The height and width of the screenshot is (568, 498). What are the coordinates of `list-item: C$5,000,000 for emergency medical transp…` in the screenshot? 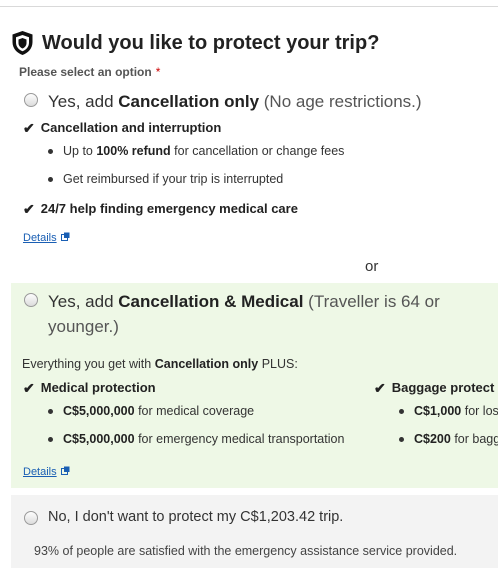 It's located at (196, 439).